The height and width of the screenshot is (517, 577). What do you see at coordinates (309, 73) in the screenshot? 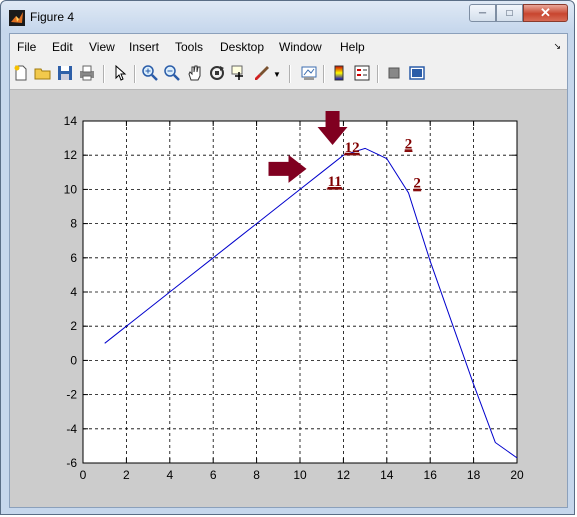
I see `link-plot-icon` at bounding box center [309, 73].